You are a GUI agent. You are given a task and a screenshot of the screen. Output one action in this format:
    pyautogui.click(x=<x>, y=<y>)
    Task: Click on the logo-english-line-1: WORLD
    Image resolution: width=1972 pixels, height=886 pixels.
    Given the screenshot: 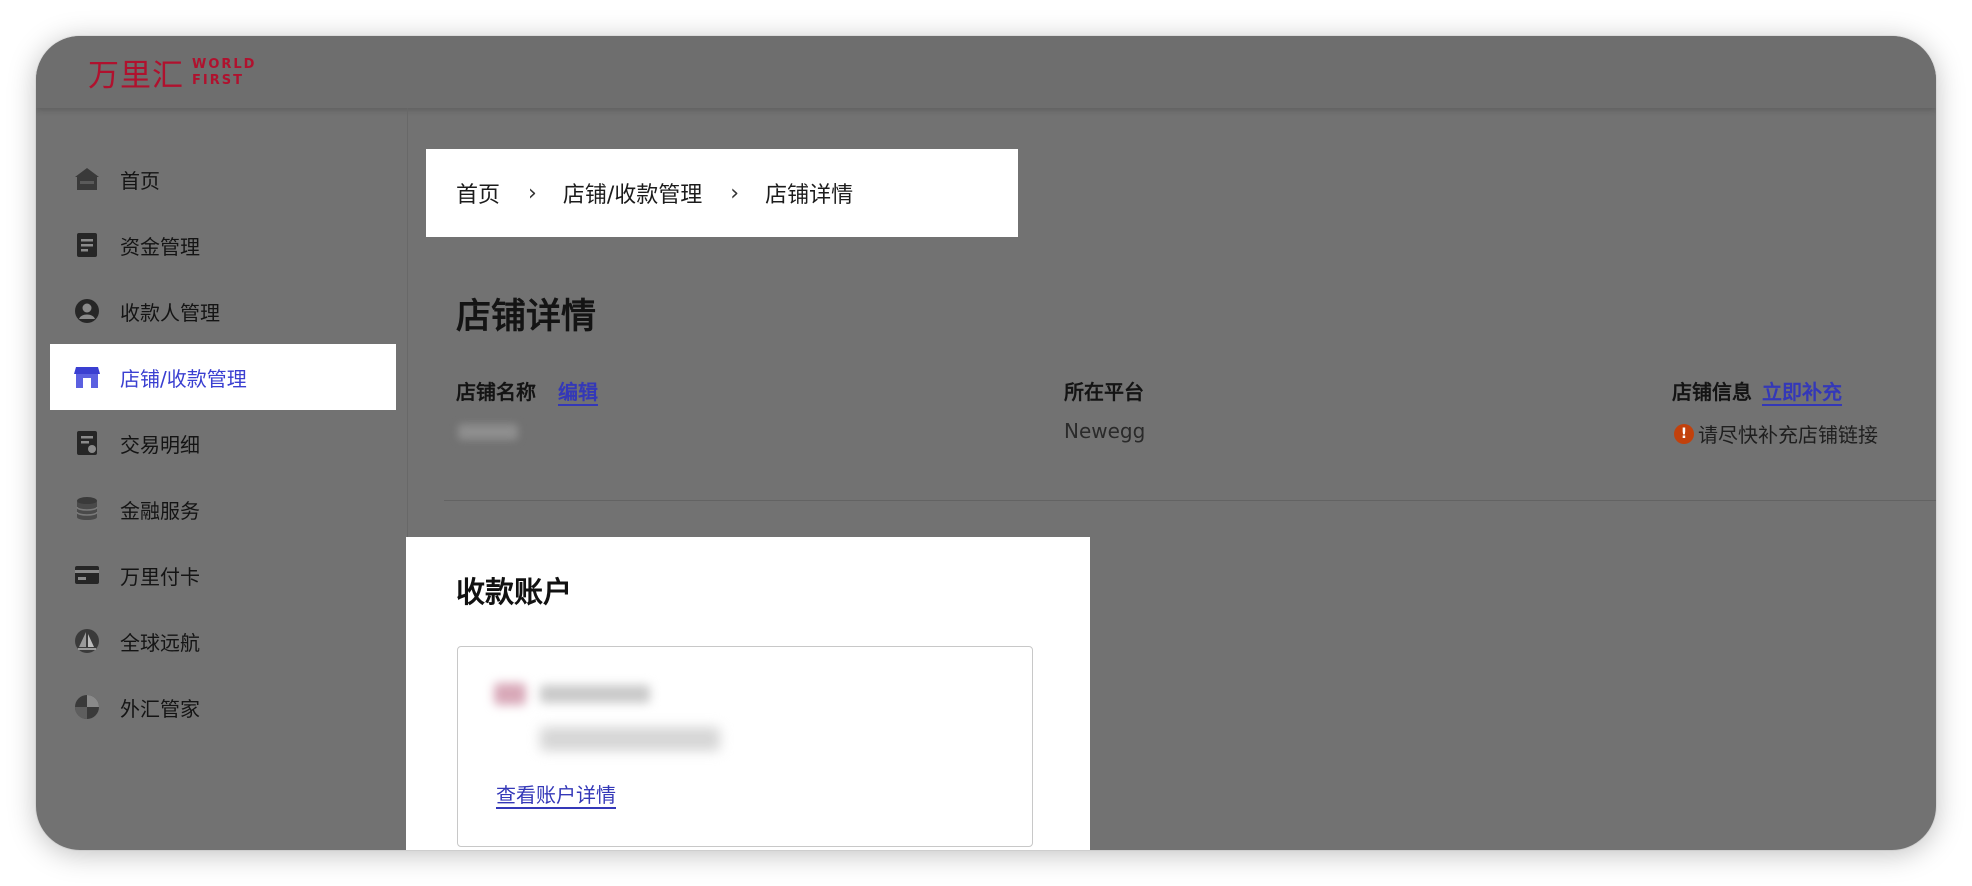 What is the action you would take?
    pyautogui.click(x=224, y=64)
    